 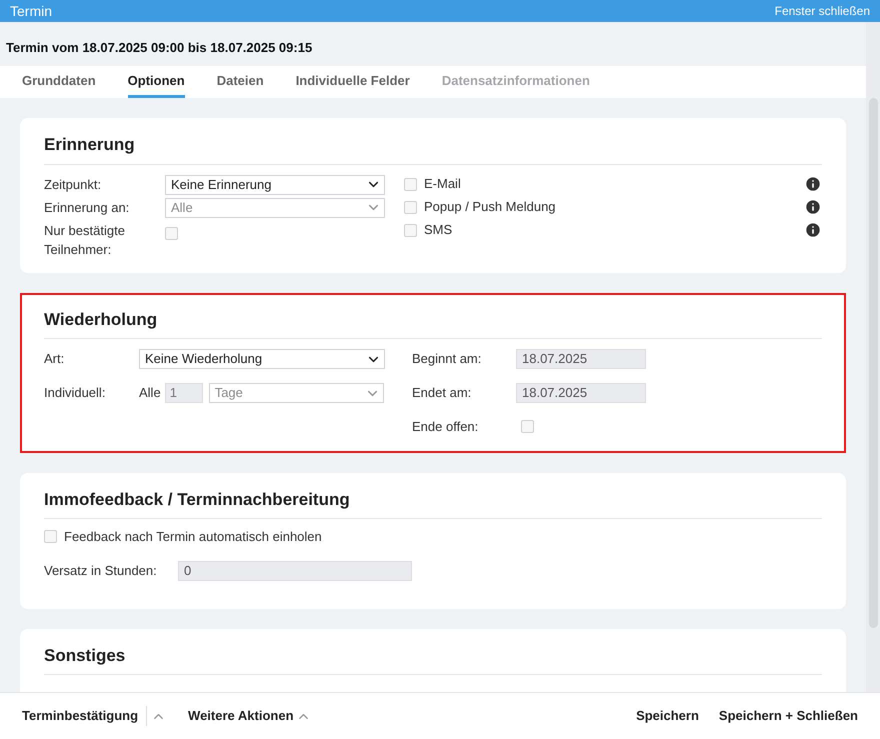 I want to click on field-label: Ende offen:, so click(x=446, y=427).